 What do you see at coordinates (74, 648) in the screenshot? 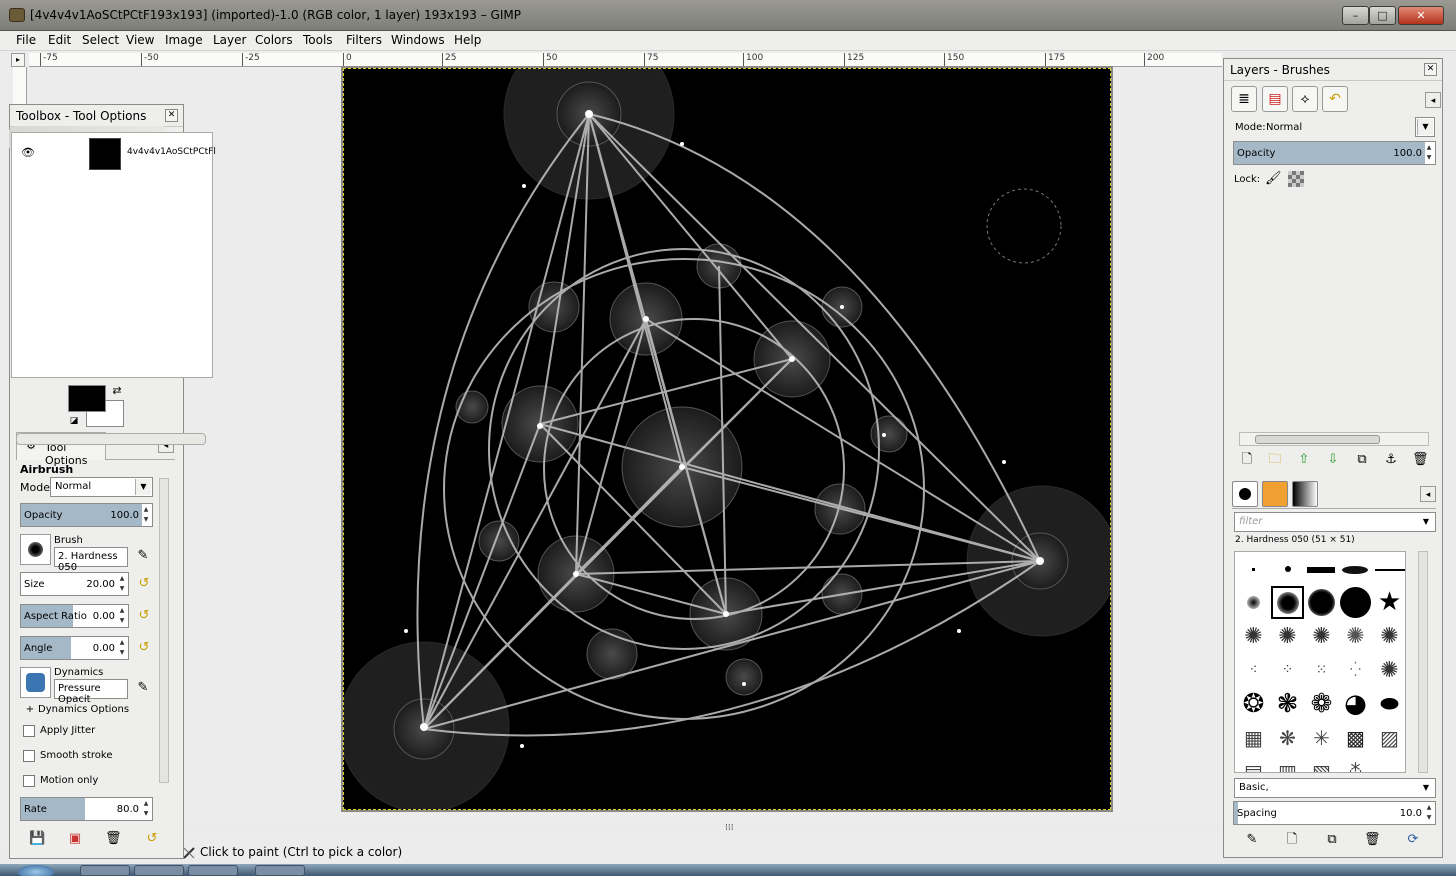
I see `angle-slider: Angle 0.00 ▲ ▼` at bounding box center [74, 648].